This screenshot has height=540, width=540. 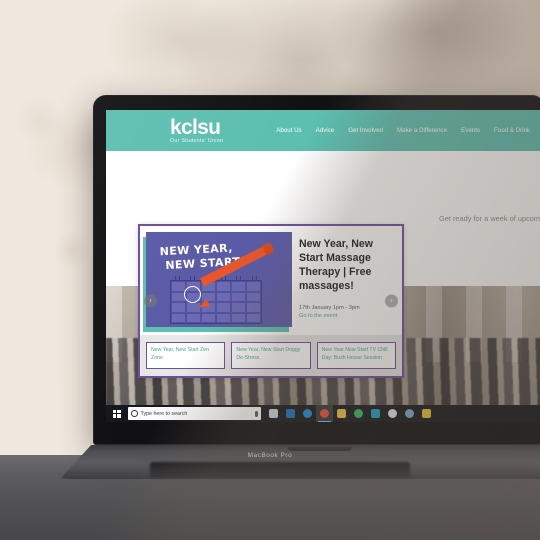 I want to click on keyboard-shadow, so click(x=280, y=470).